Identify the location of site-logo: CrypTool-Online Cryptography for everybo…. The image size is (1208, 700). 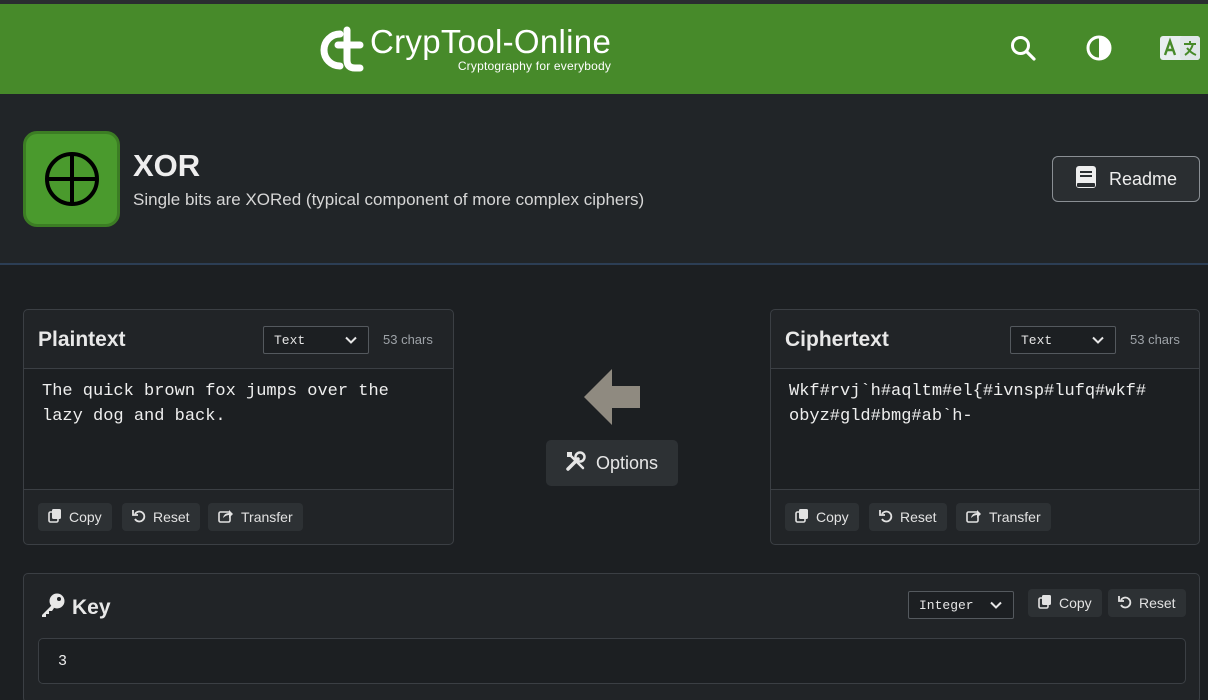
(463, 49).